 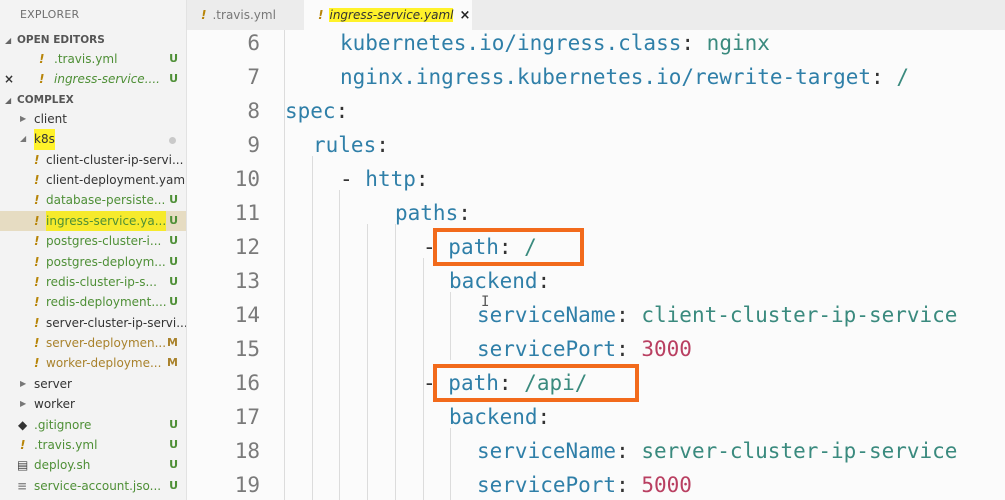 What do you see at coordinates (247, 281) in the screenshot?
I see `line-number: 13` at bounding box center [247, 281].